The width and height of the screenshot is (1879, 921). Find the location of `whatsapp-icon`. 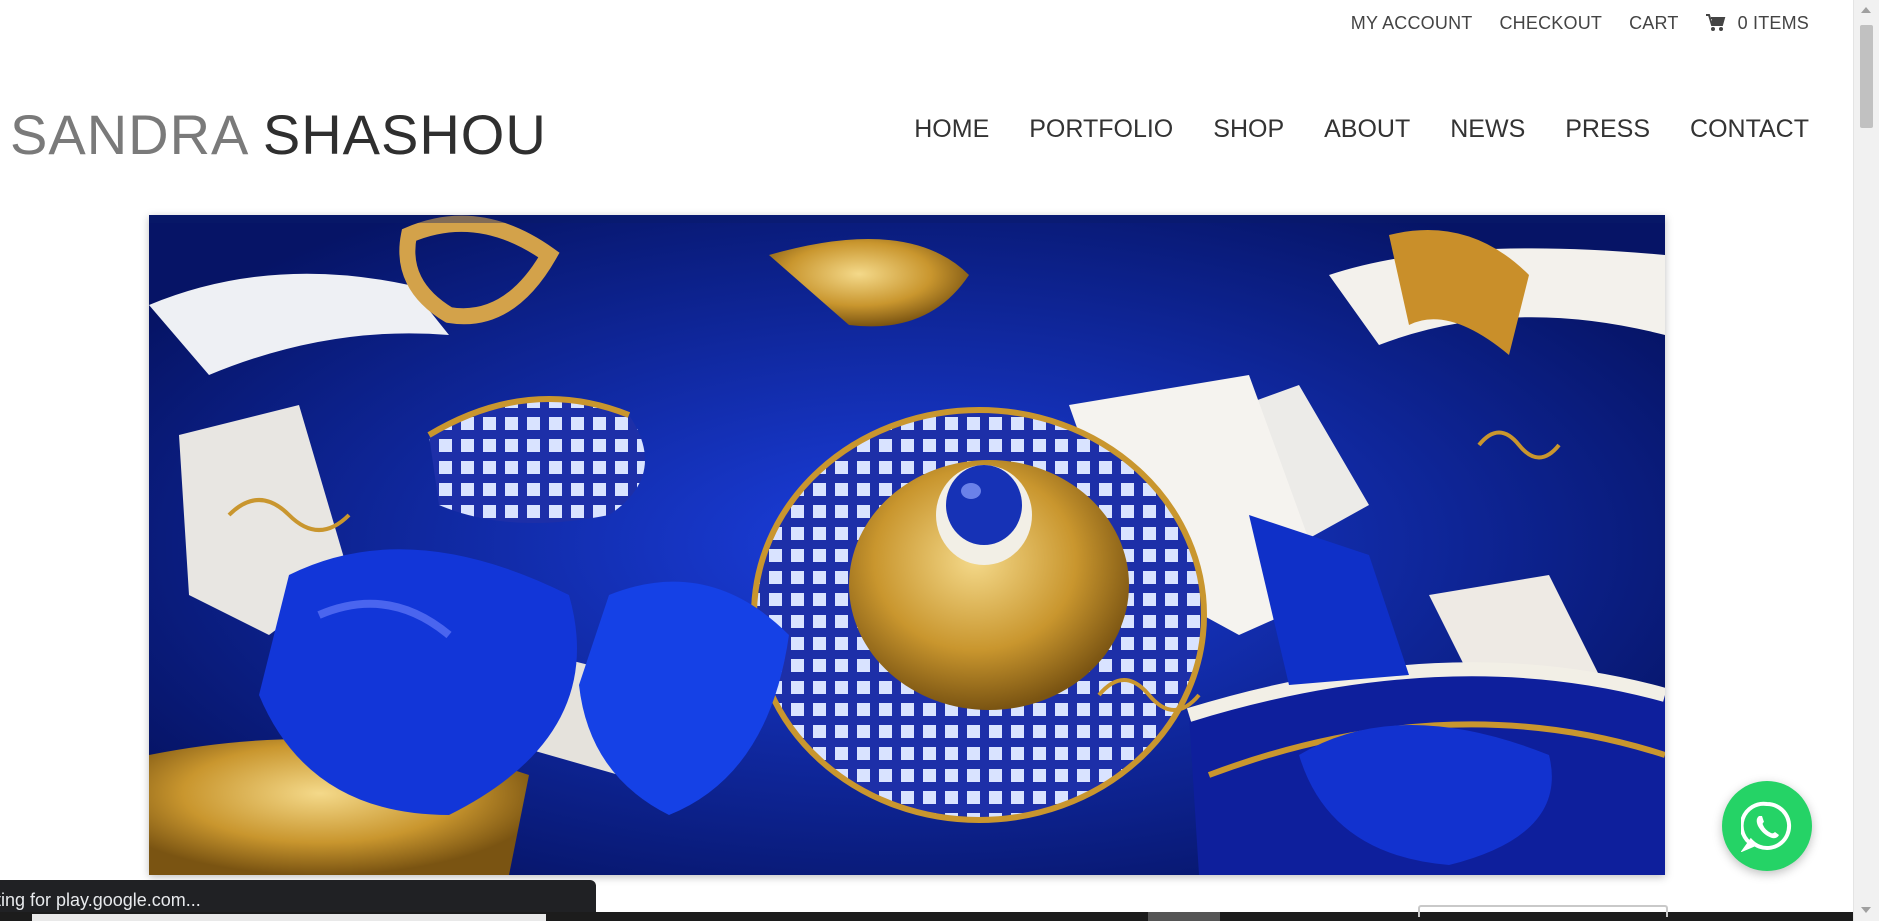

whatsapp-icon is located at coordinates (1766, 826).